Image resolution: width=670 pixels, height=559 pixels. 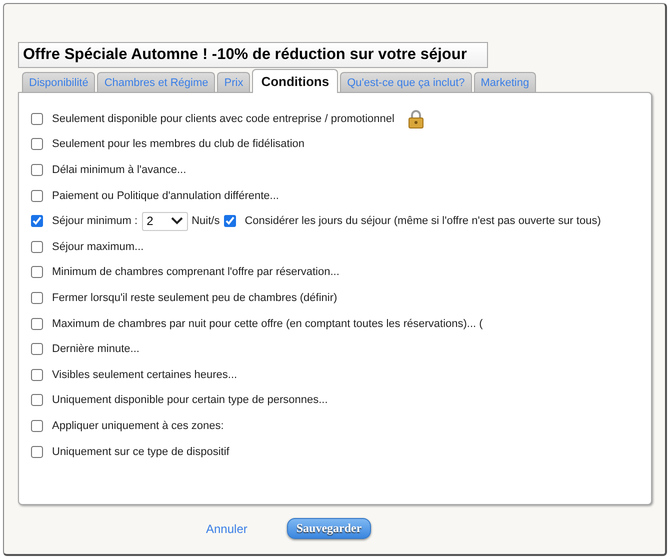 What do you see at coordinates (406, 82) in the screenshot?
I see `tab: Qu'est-ce que ça inclut?` at bounding box center [406, 82].